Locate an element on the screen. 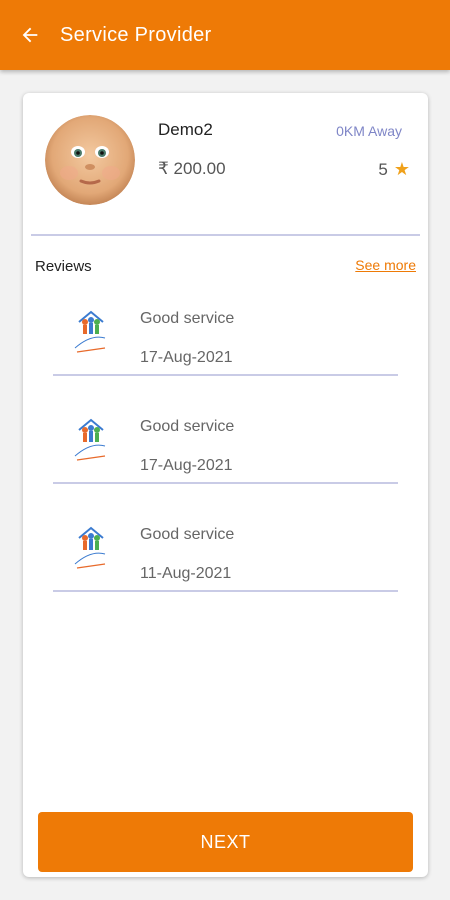 This screenshot has height=900, width=450. distance-label: 0KM Away is located at coordinates (369, 131).